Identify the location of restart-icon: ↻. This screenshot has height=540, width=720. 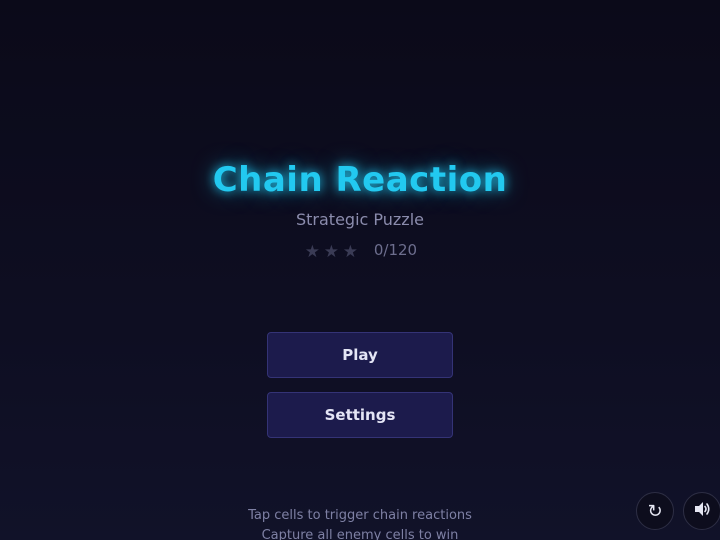
(655, 511).